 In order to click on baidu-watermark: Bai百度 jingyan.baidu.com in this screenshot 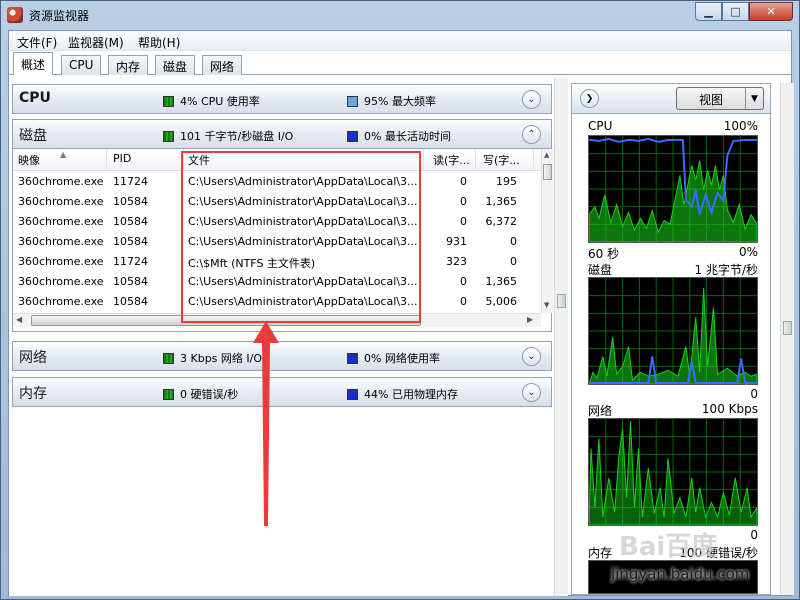, I will do `click(691, 556)`.